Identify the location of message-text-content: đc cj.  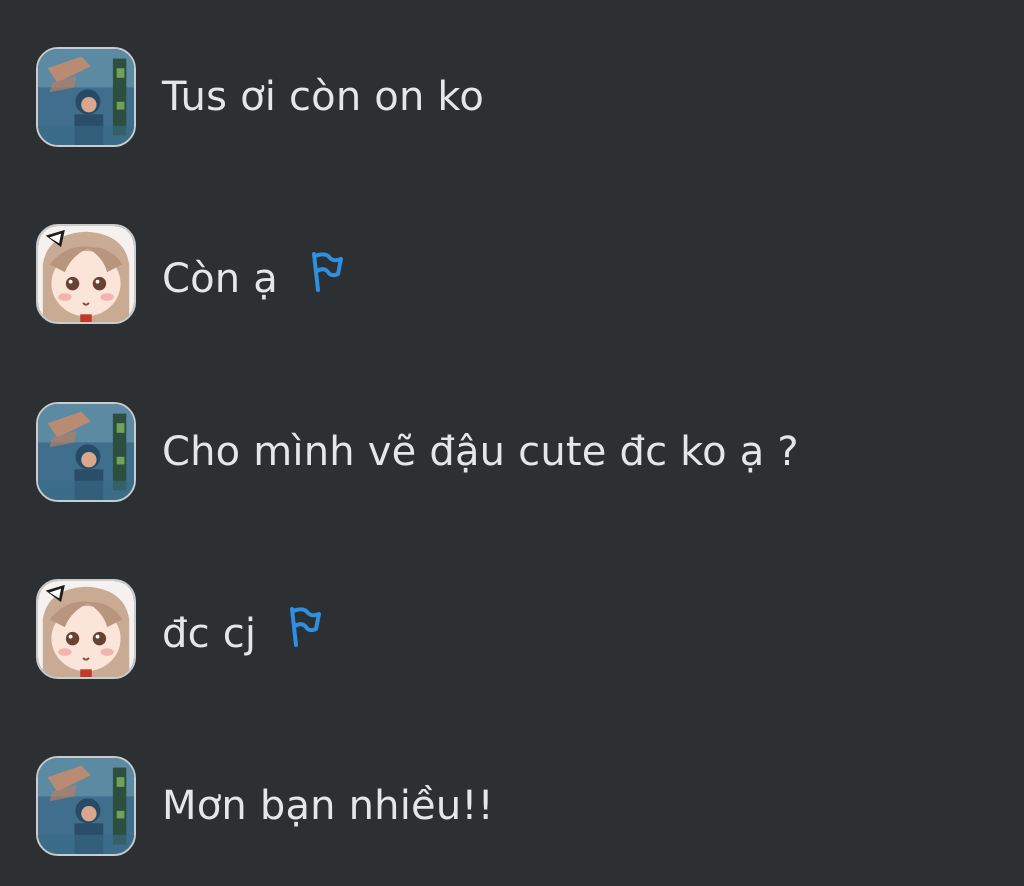
(209, 633).